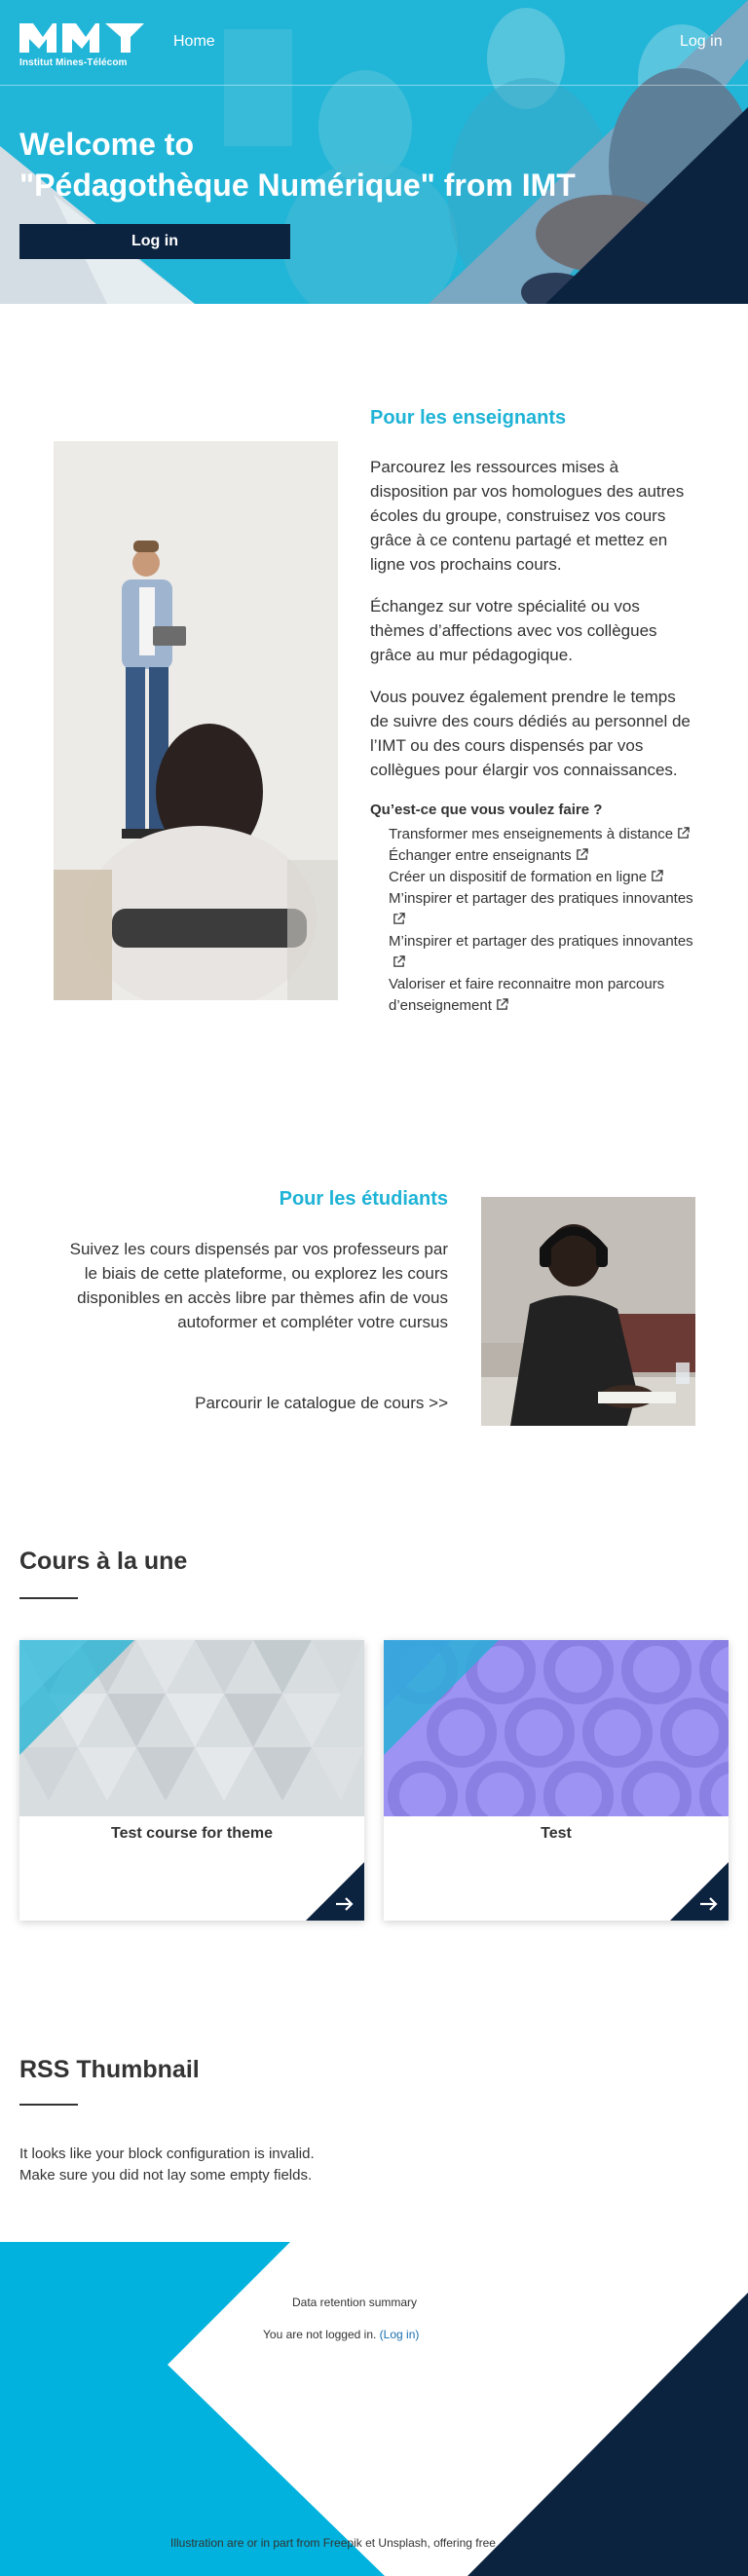 The height and width of the screenshot is (2576, 748). What do you see at coordinates (320, 2334) in the screenshot?
I see `not-logged-in-text: You are not logged in.` at bounding box center [320, 2334].